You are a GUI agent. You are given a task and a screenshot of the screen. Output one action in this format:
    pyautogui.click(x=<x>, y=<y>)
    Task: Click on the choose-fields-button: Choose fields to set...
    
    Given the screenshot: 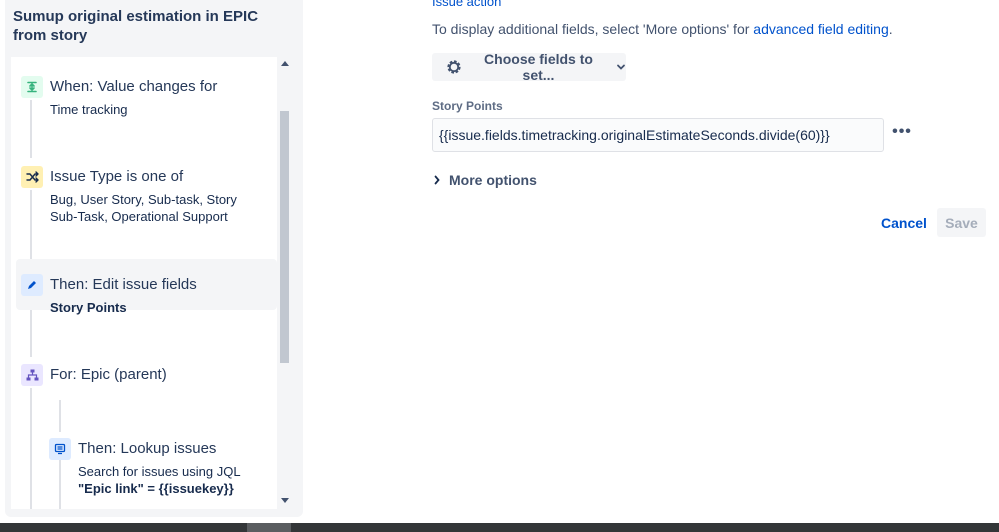 What is the action you would take?
    pyautogui.click(x=529, y=67)
    